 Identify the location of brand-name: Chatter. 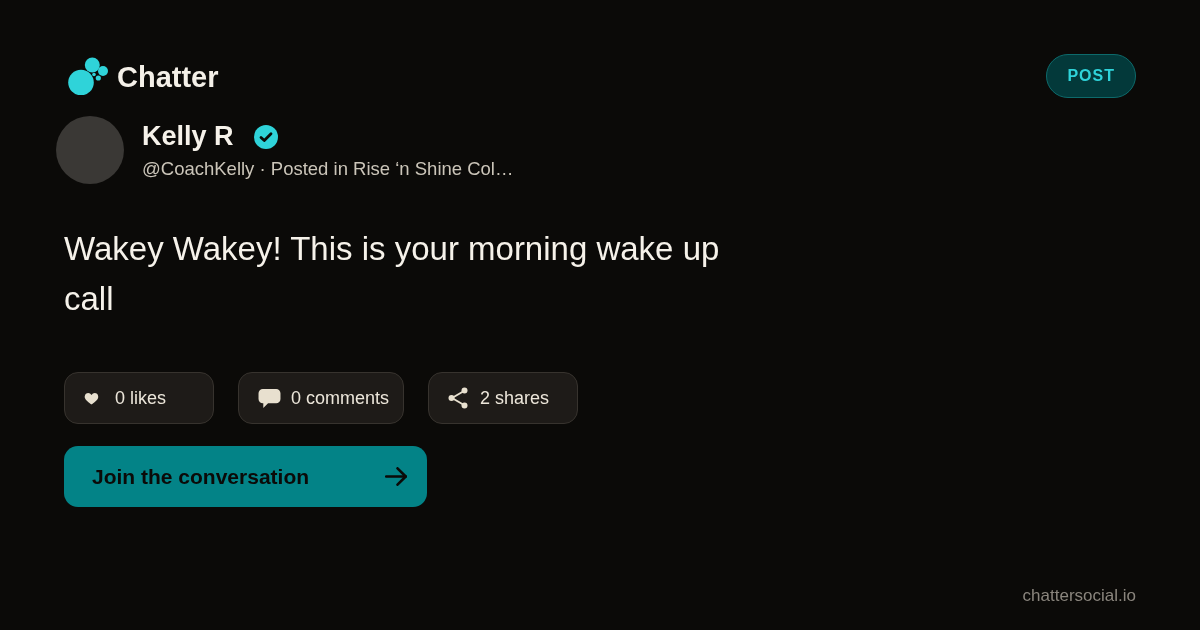
(168, 77).